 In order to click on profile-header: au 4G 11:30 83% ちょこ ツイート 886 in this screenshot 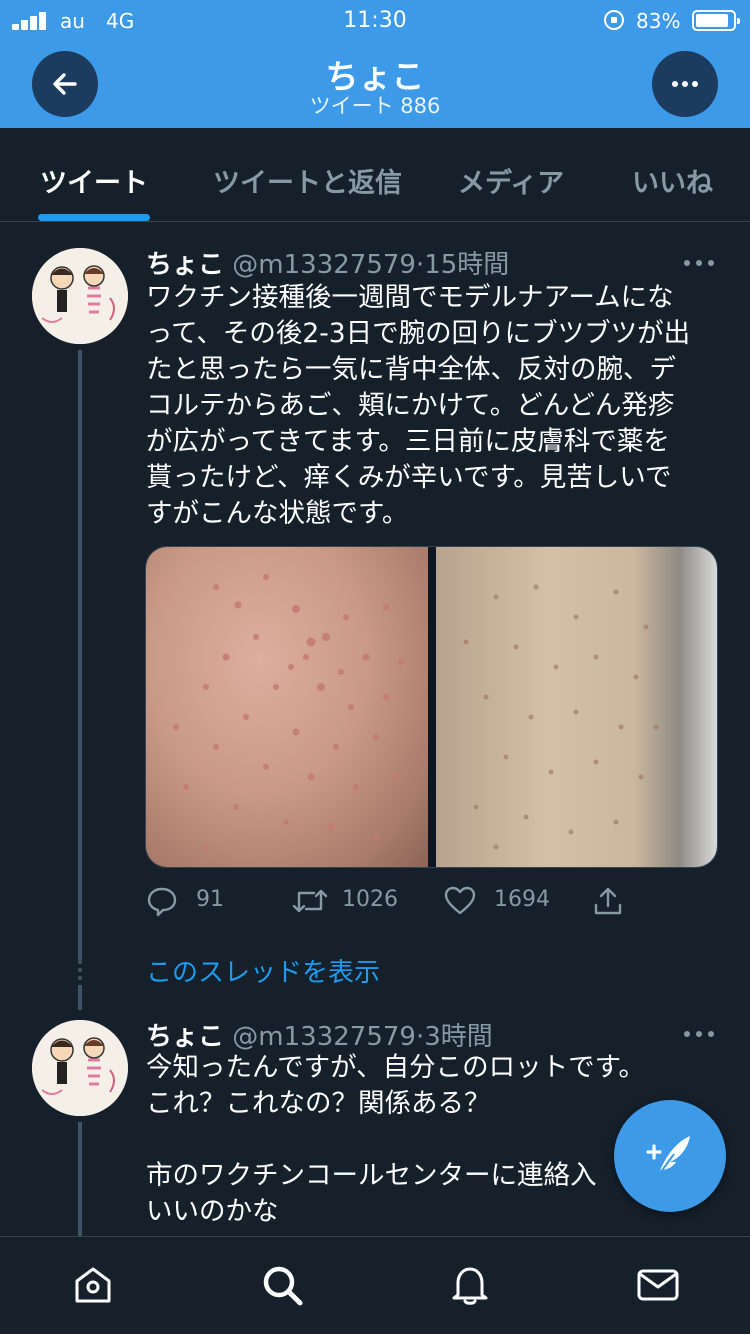, I will do `click(375, 64)`.